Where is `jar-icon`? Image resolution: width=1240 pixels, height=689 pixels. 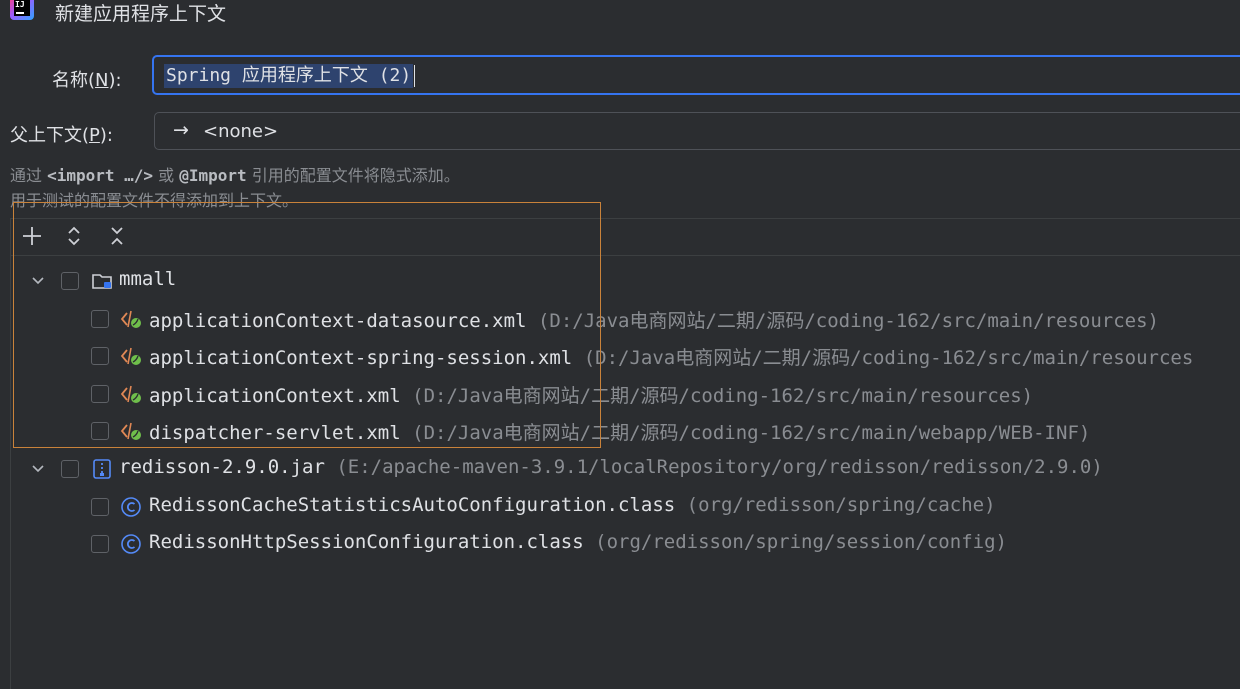
jar-icon is located at coordinates (102, 469).